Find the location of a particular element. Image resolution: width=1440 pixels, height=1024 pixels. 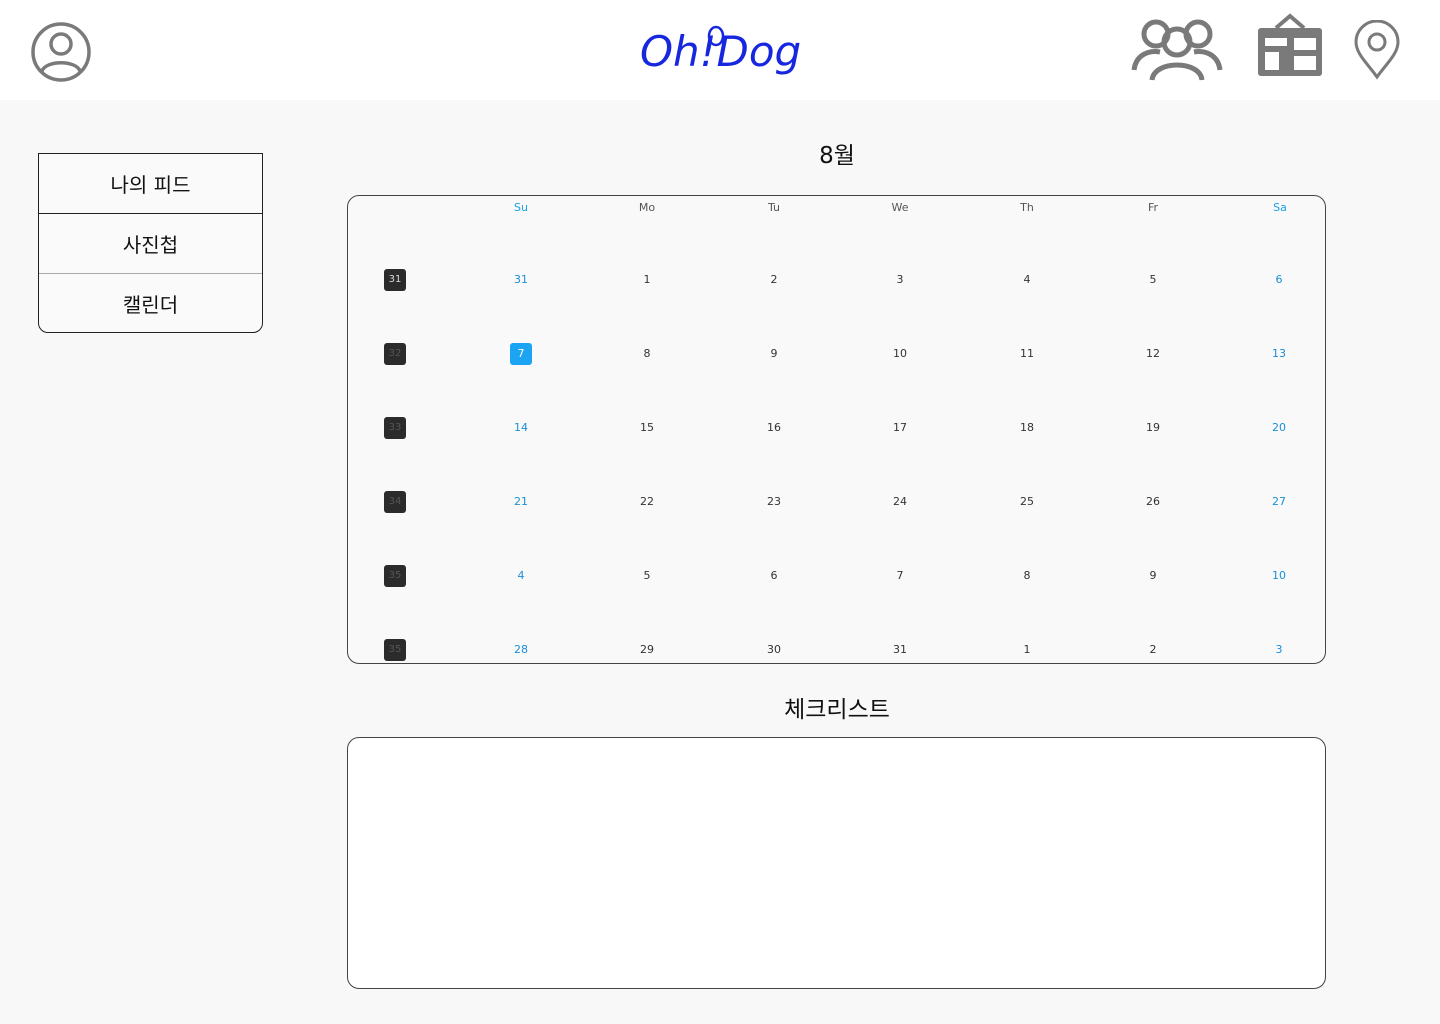

calendar-day: 30 is located at coordinates (774, 650).